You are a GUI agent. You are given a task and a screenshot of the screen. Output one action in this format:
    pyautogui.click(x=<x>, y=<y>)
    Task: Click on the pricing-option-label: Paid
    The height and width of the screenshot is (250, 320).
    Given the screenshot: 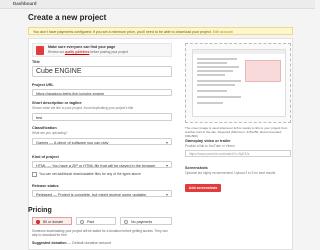 What is the action you would take?
    pyautogui.click(x=91, y=221)
    